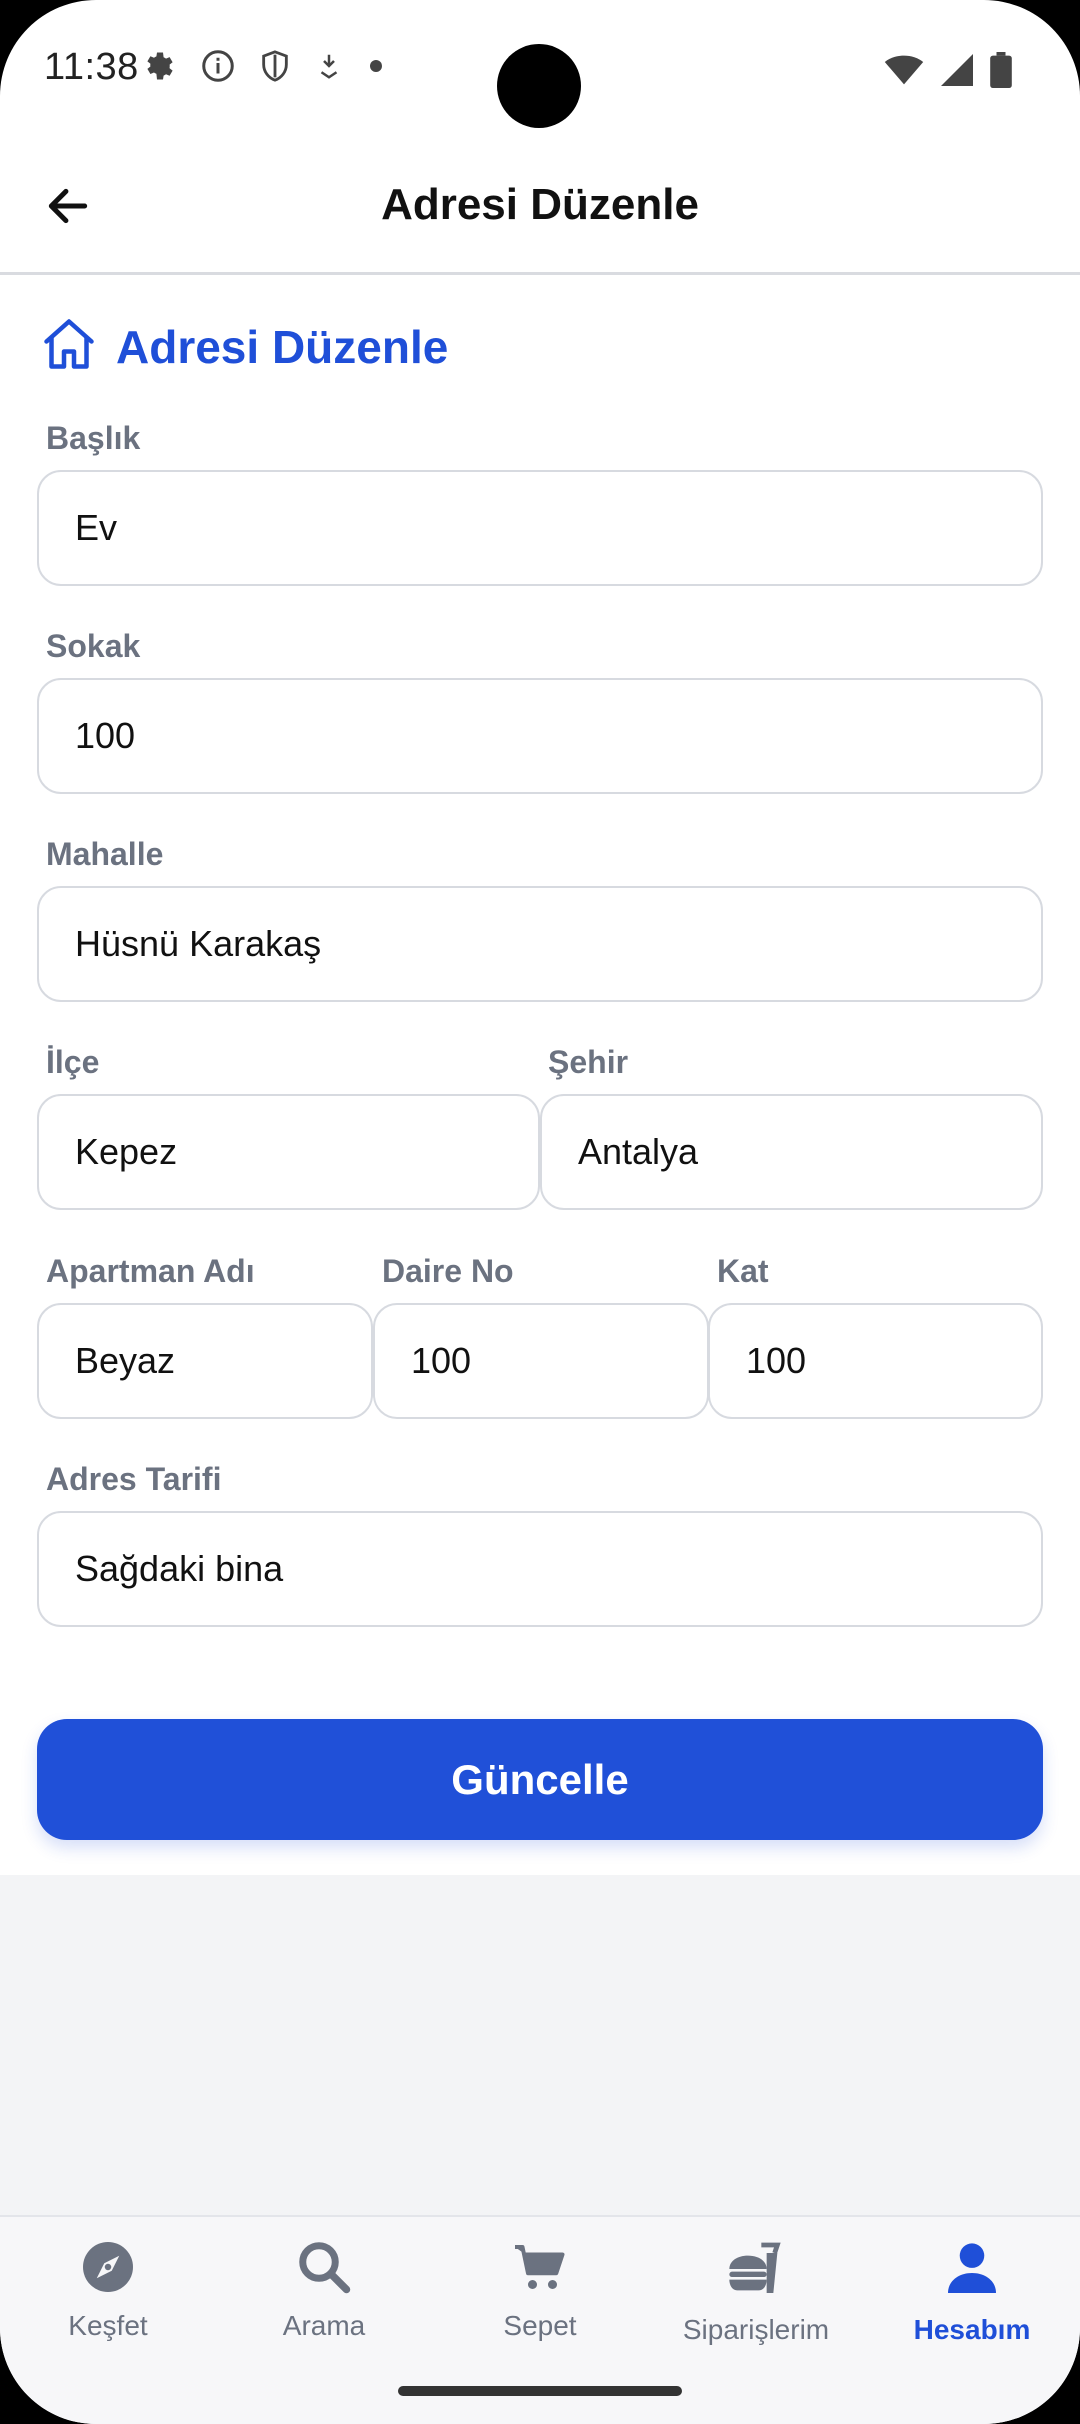  What do you see at coordinates (150, 1271) in the screenshot?
I see `apartman-label: Apartman Adı` at bounding box center [150, 1271].